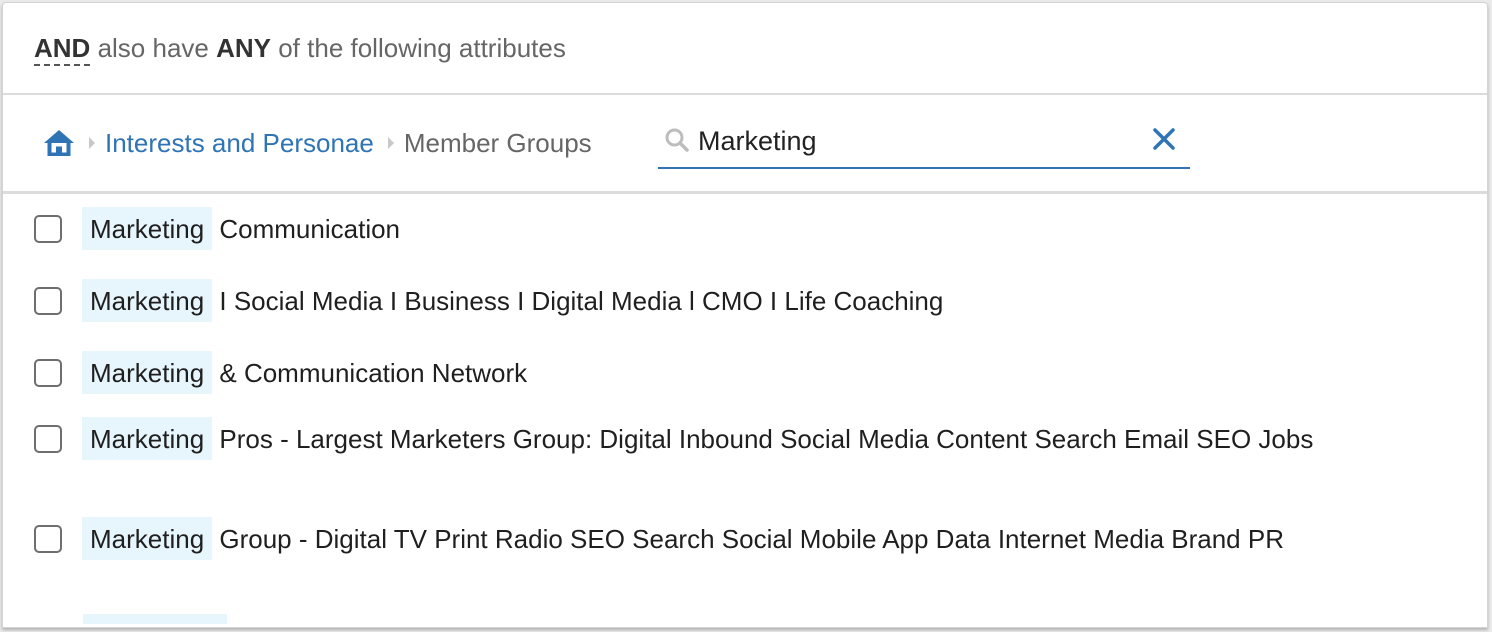  Describe the element at coordinates (727, 228) in the screenshot. I see `result-label: Marketing Communication` at that location.